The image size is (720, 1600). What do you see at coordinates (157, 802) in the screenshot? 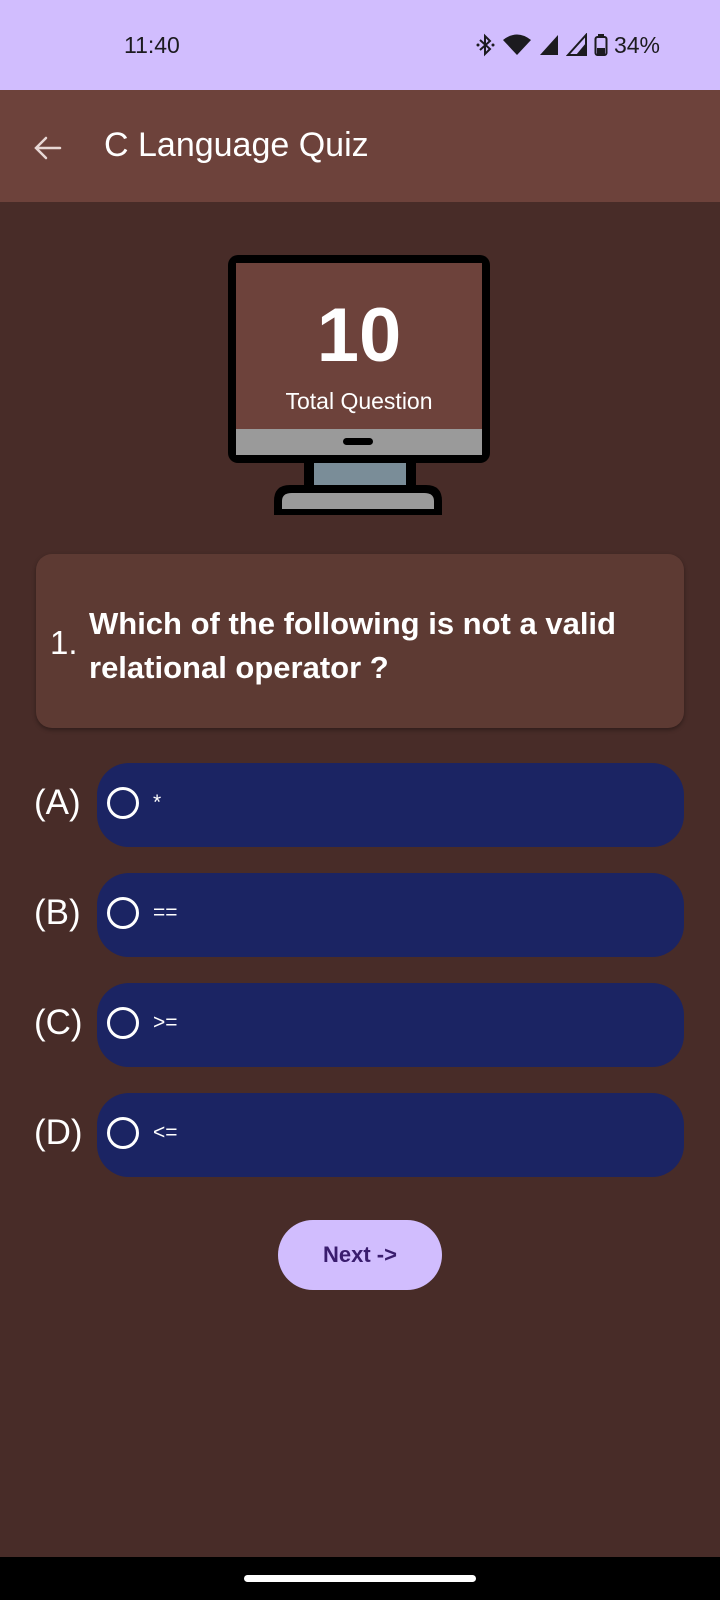
I see `option-text: *` at bounding box center [157, 802].